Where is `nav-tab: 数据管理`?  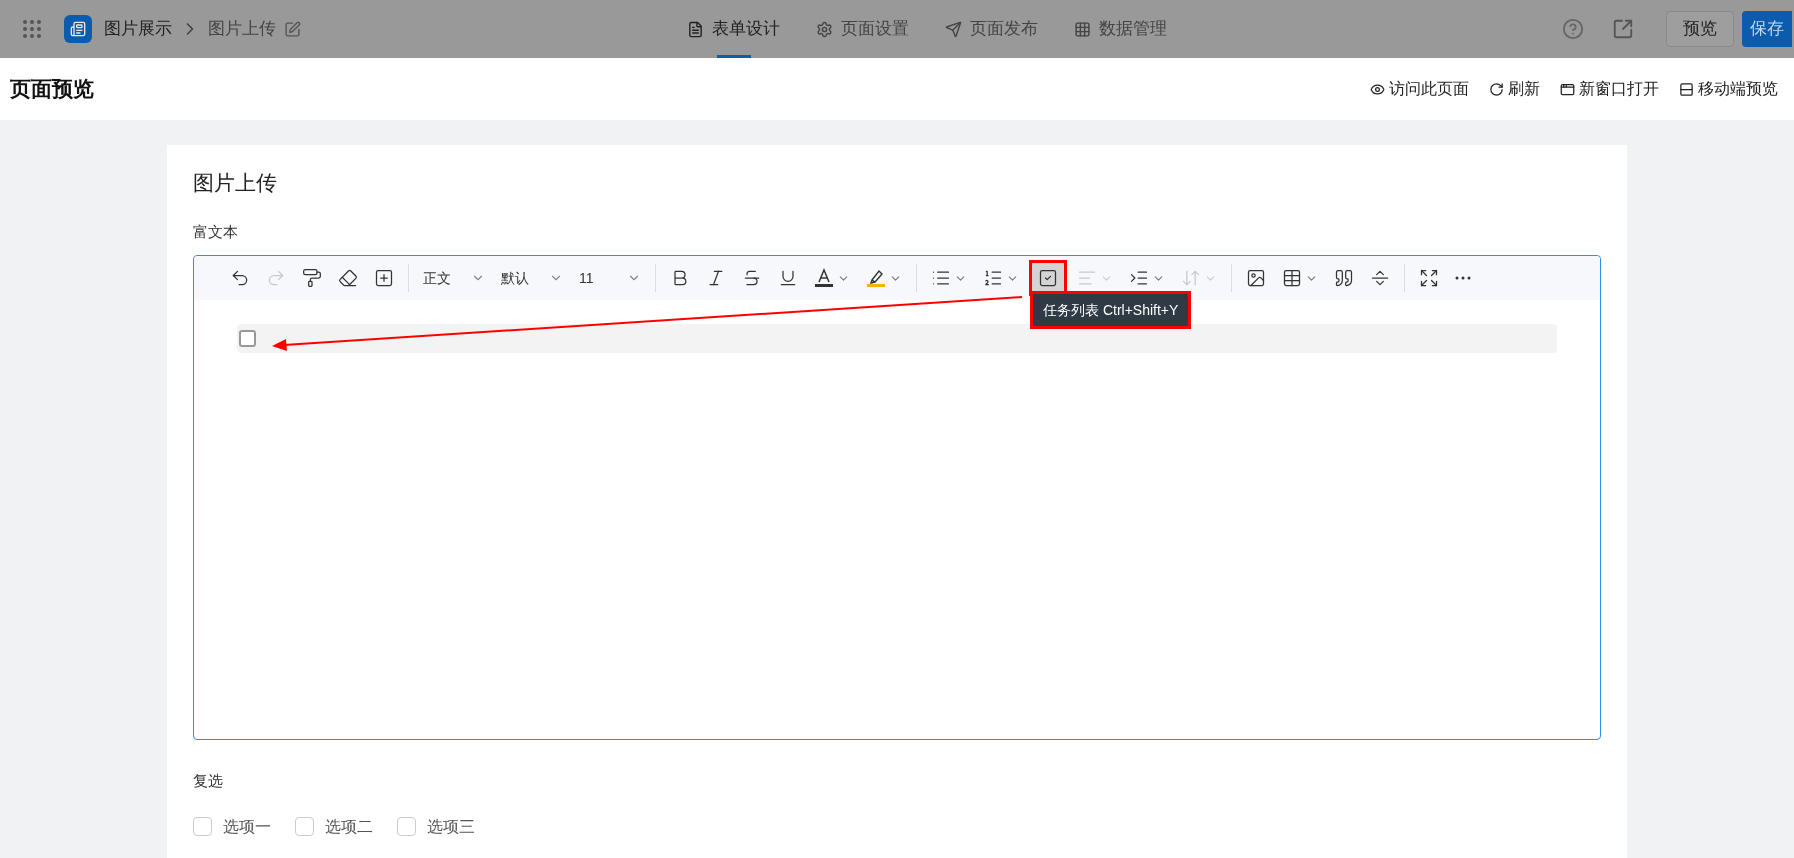
nav-tab: 数据管理 is located at coordinates (1120, 29).